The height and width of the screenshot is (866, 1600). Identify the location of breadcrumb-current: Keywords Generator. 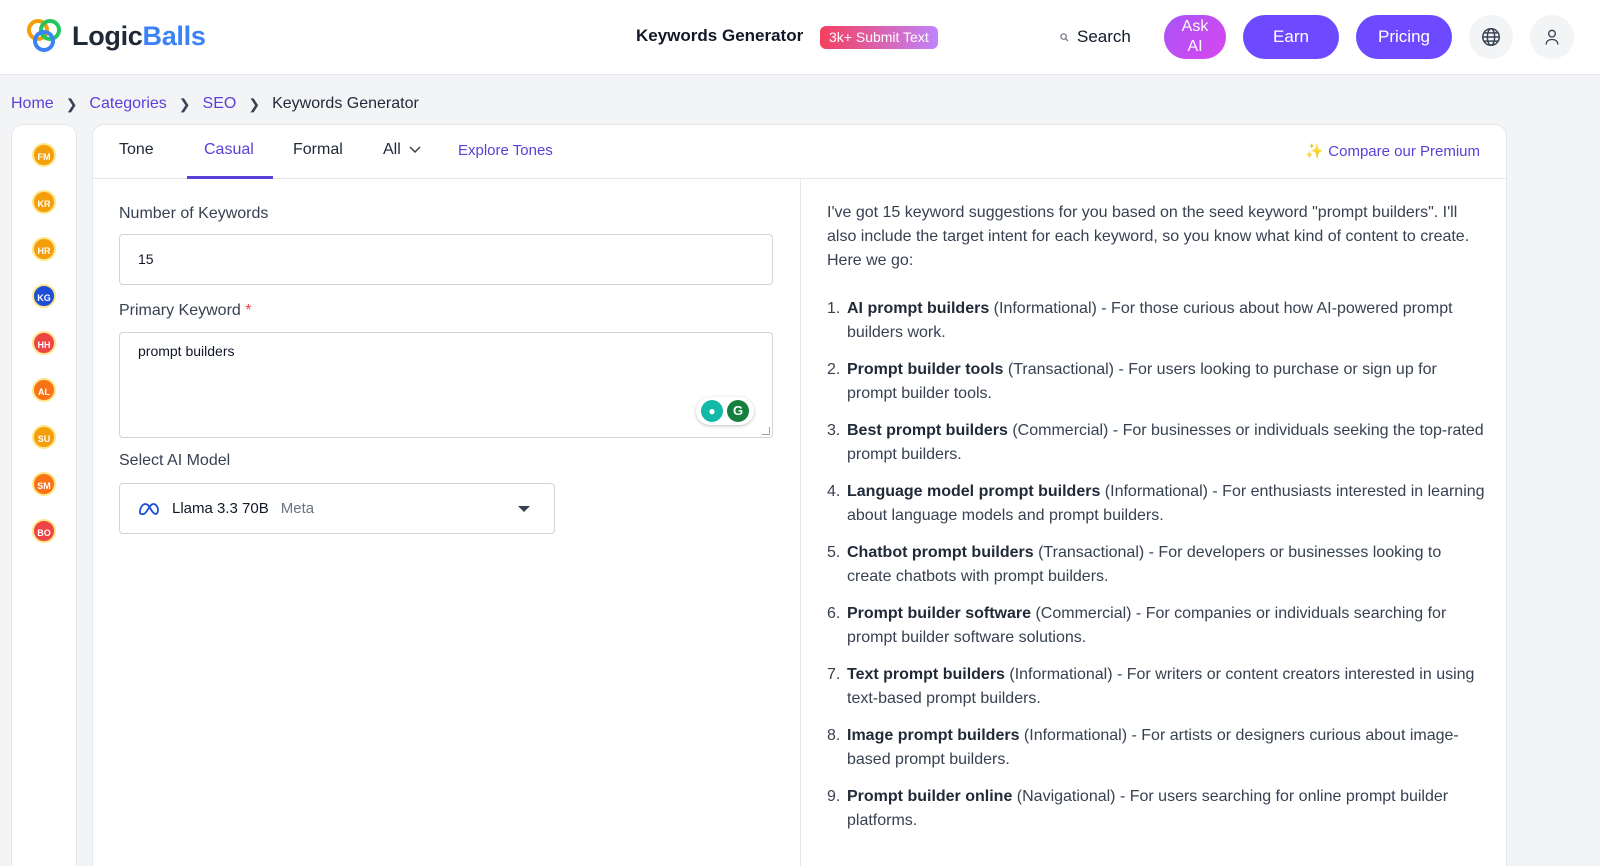
(345, 103).